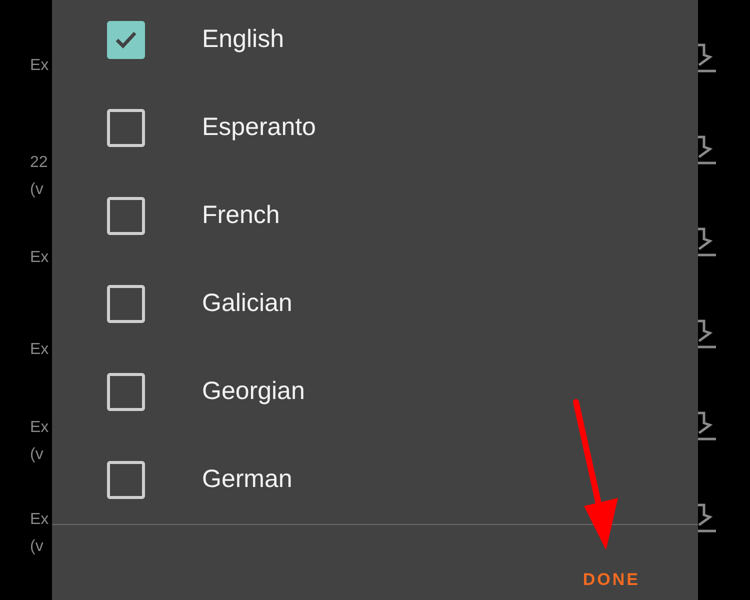  I want to click on language-option: German, so click(375, 480).